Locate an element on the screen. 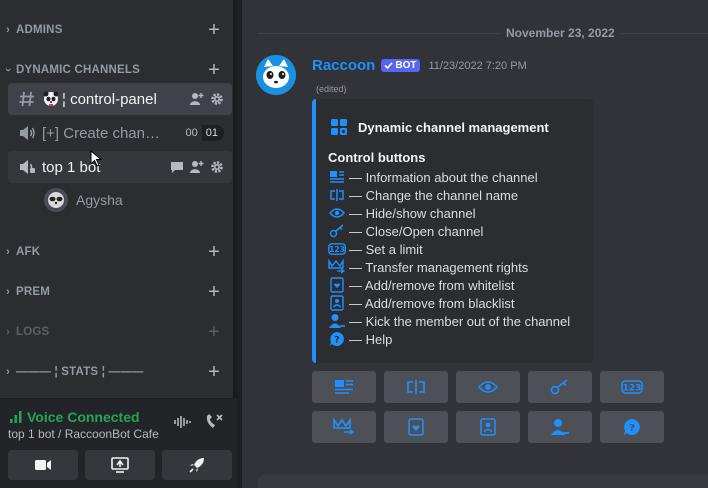  embed-line-kick: — Kick the member out of the channel is located at coordinates (449, 321).